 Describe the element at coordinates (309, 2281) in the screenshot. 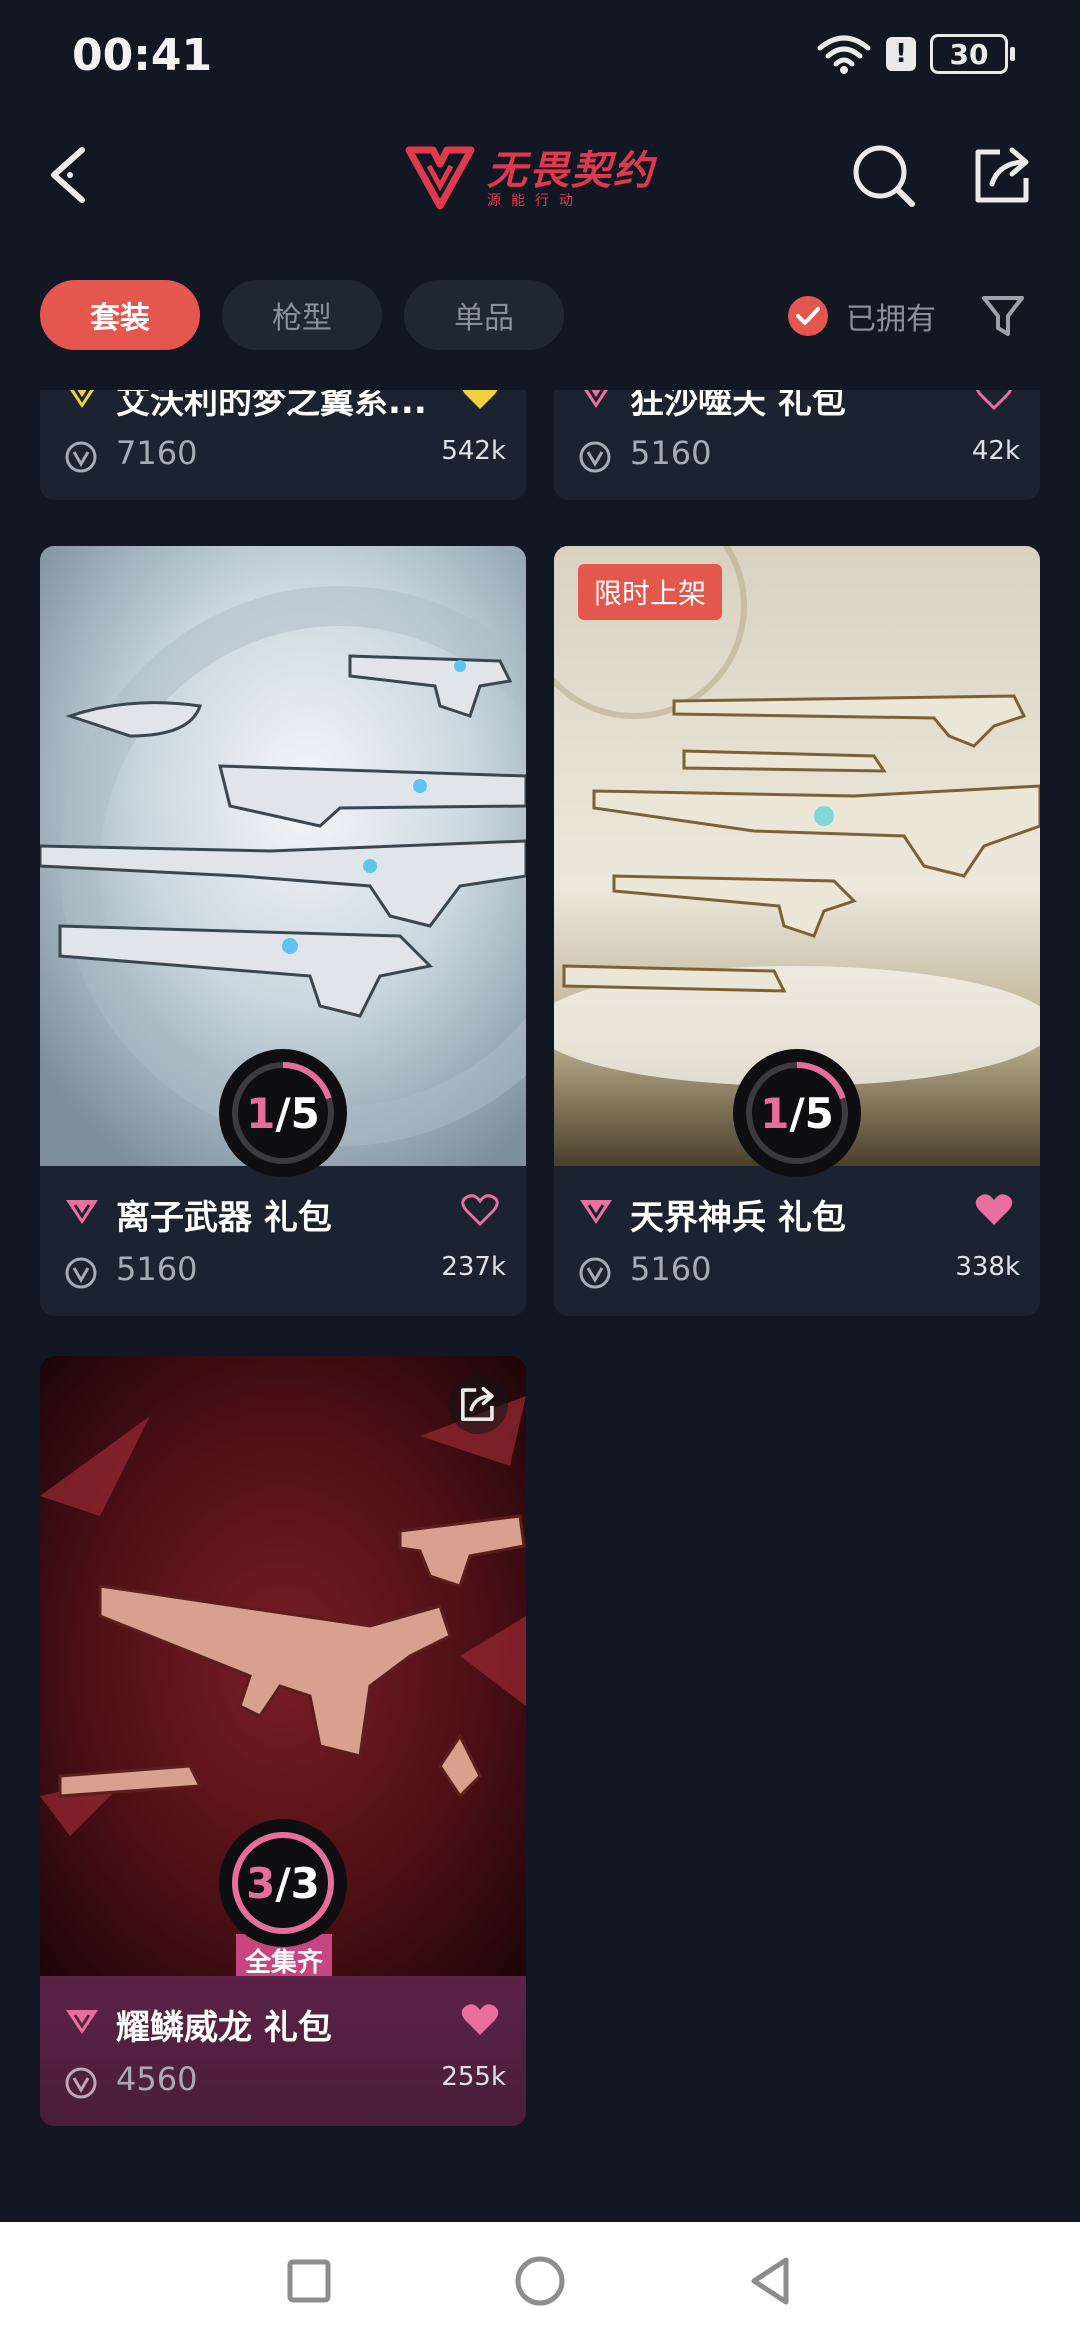

I see `recent-apps-icon` at that location.